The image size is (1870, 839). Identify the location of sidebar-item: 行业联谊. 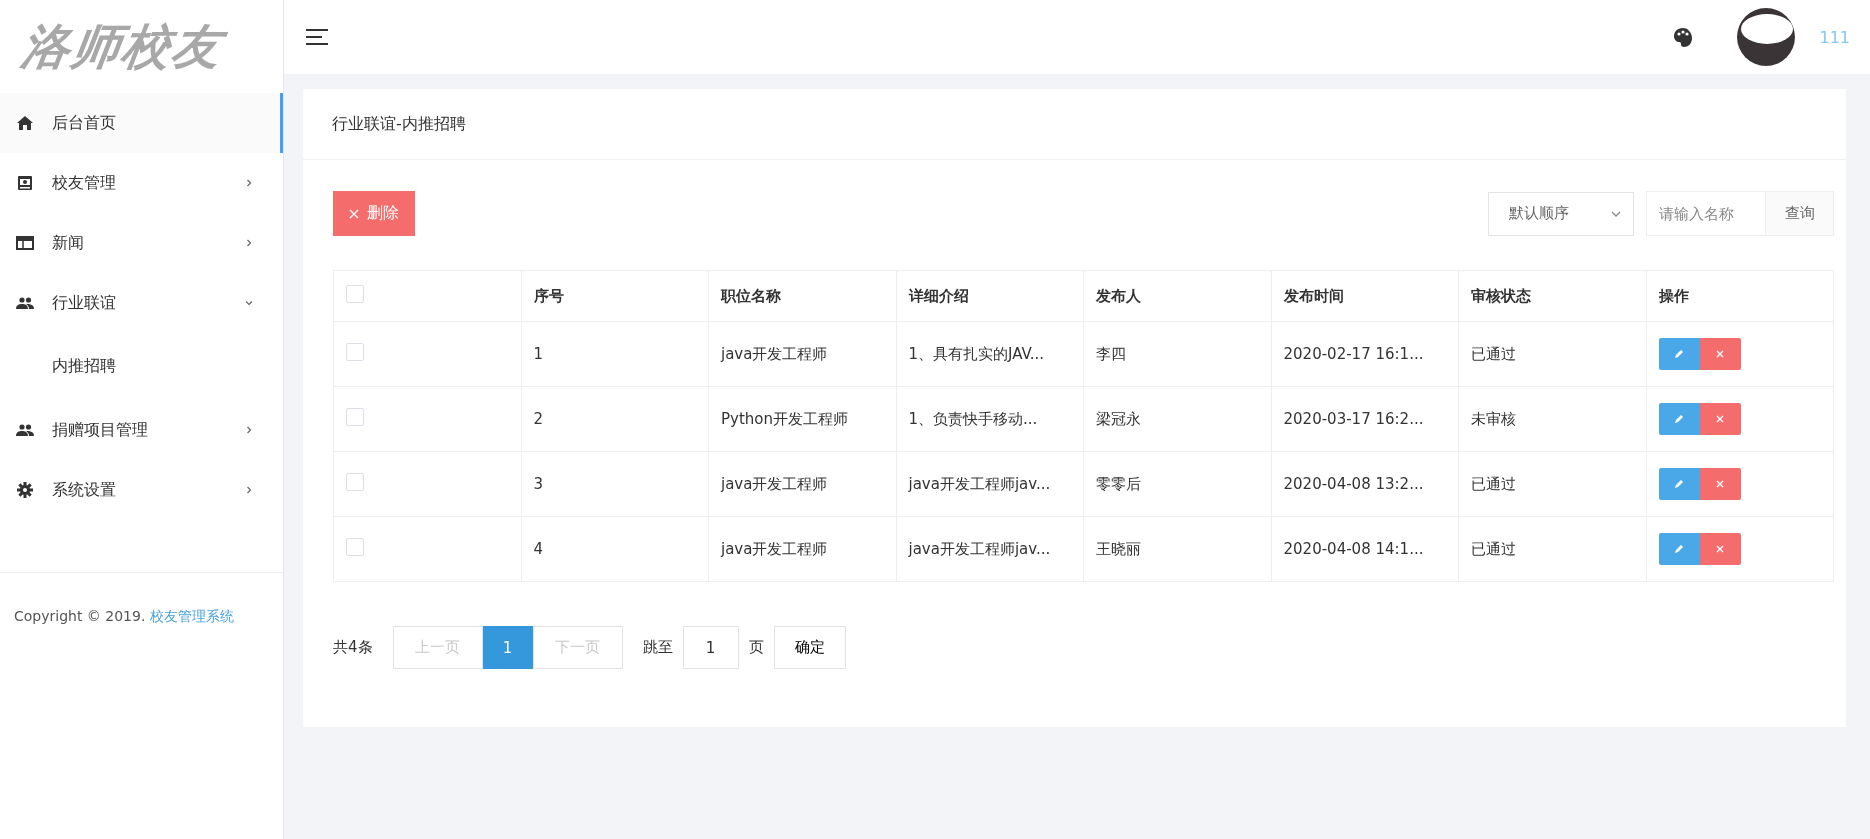
(141, 303).